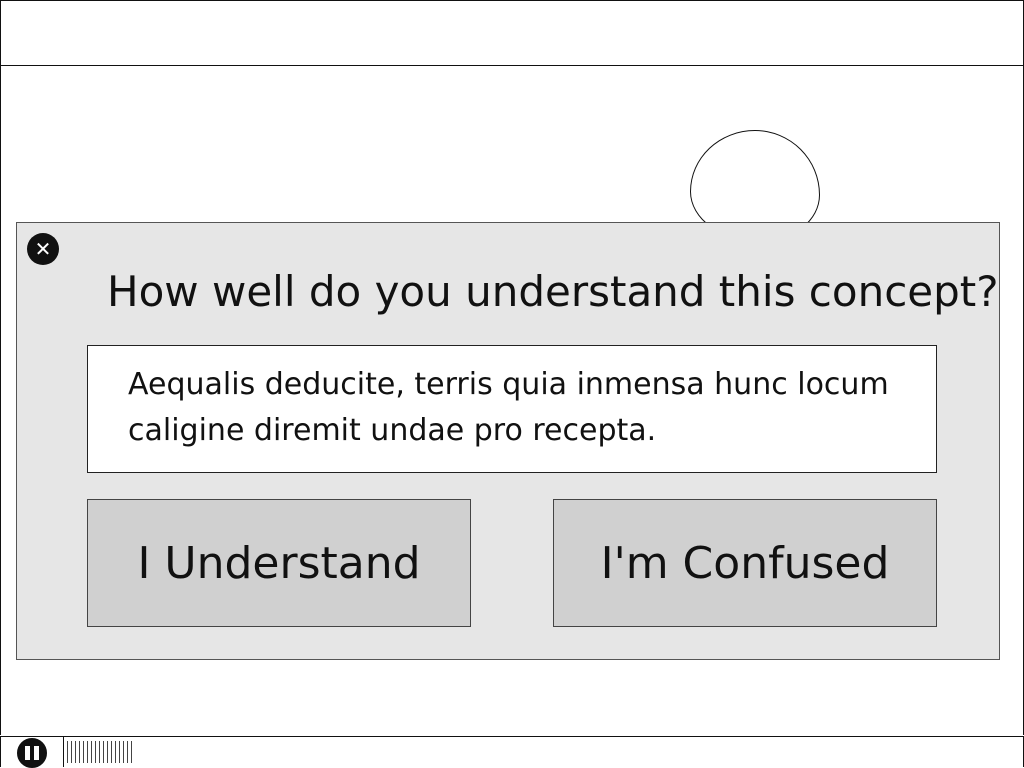  Describe the element at coordinates (512, 752) in the screenshot. I see `player-controls` at that location.